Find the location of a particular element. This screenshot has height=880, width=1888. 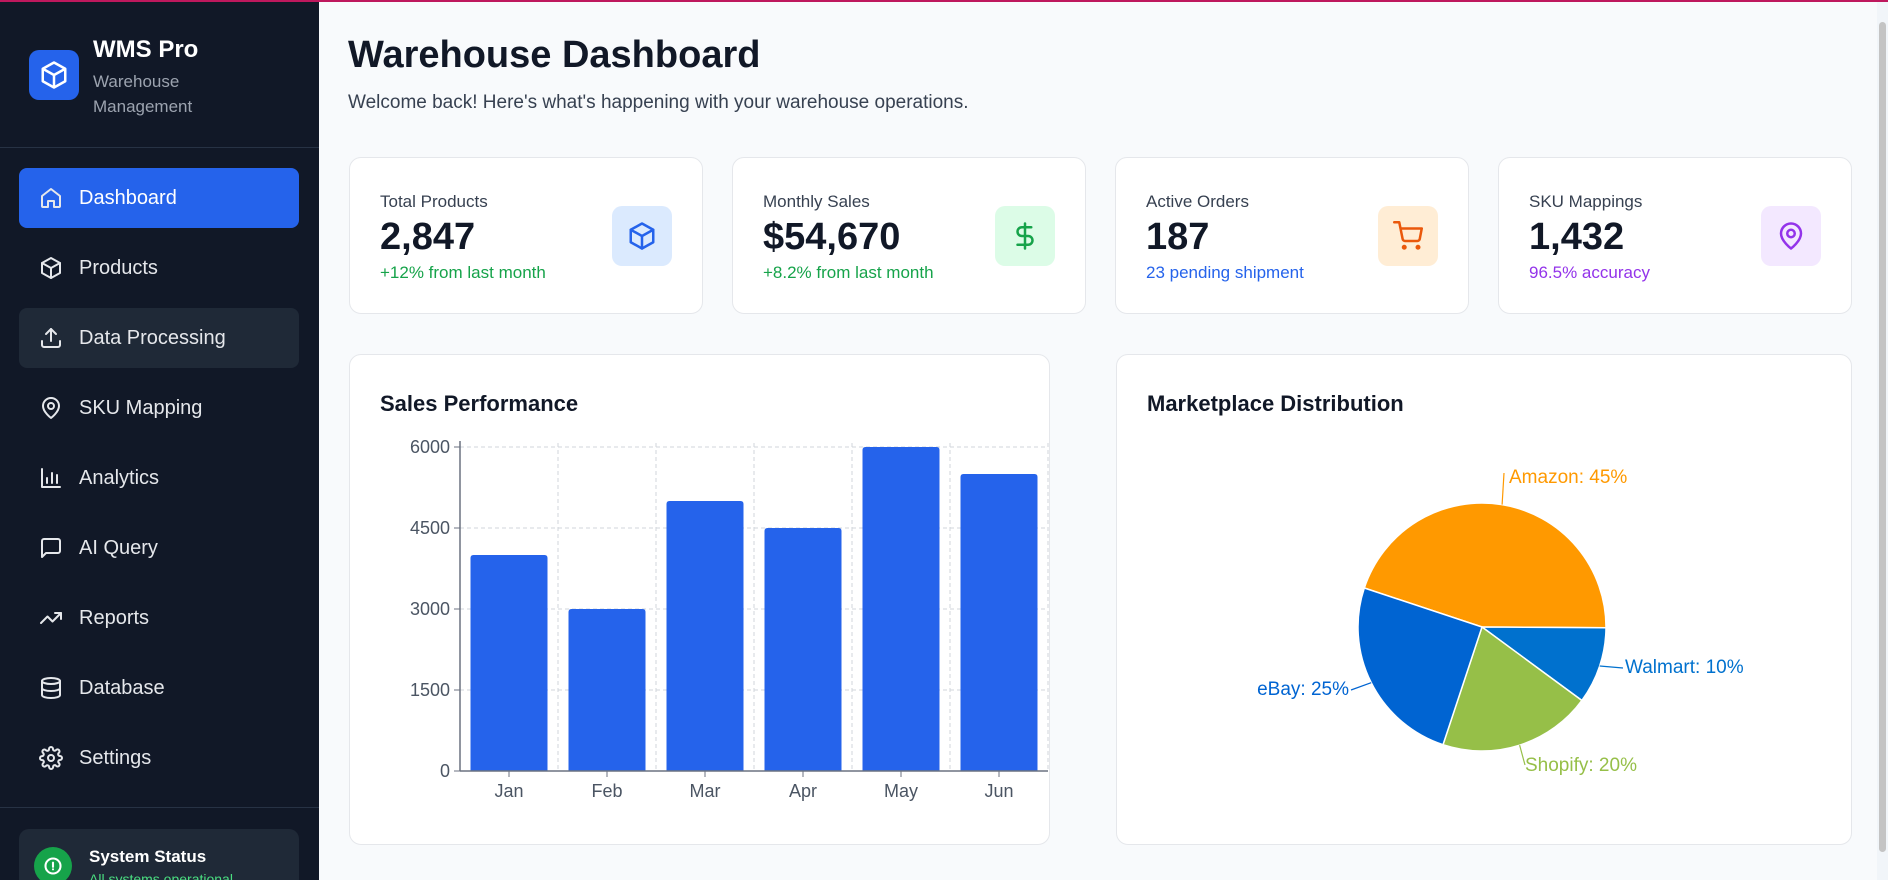

stat-value: $54,670 is located at coordinates (832, 237).